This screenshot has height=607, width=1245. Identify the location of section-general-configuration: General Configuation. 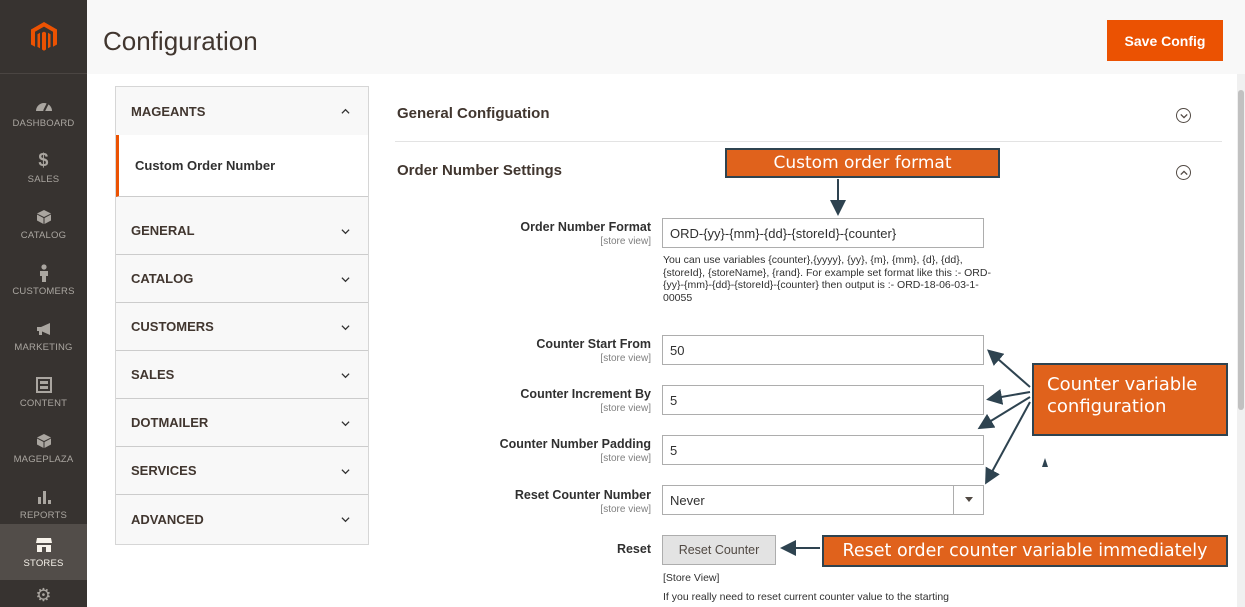
(473, 113).